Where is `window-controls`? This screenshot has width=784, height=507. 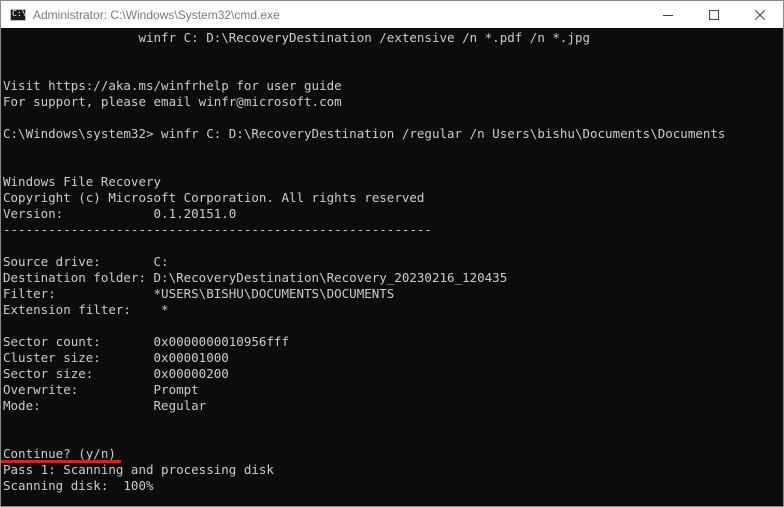 window-controls is located at coordinates (714, 14).